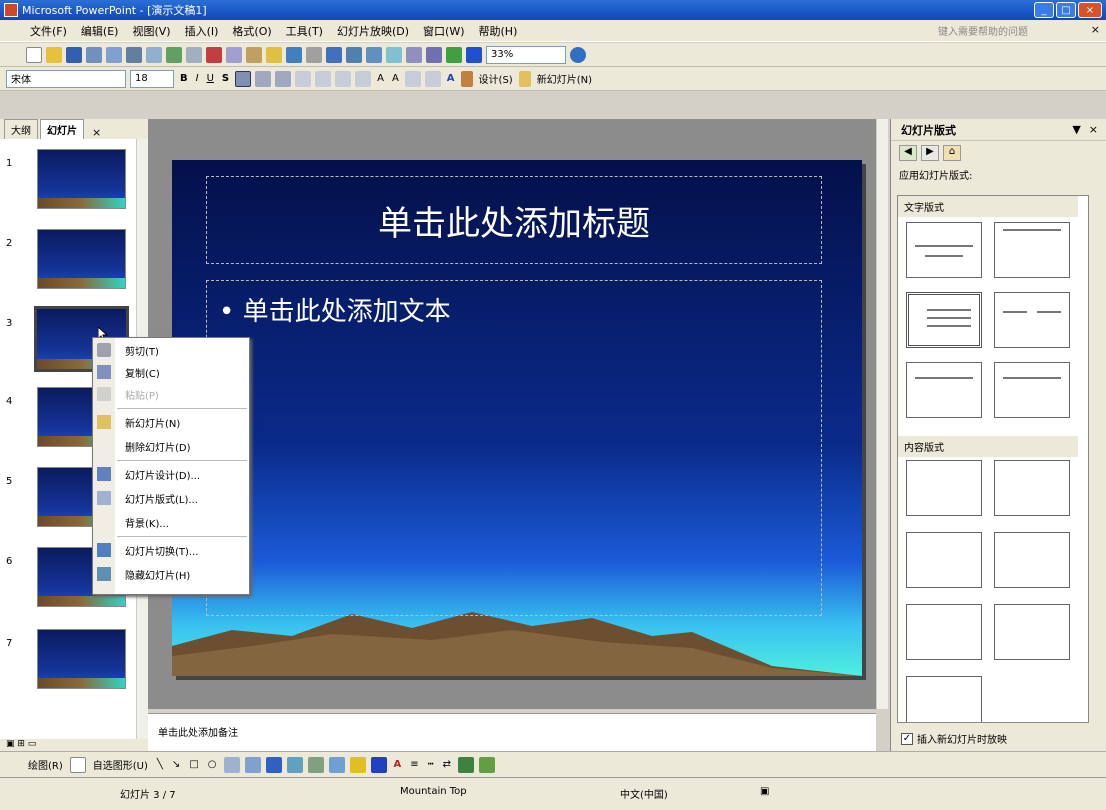 Image resolution: width=1106 pixels, height=810 pixels. Describe the element at coordinates (151, 31) in the screenshot. I see `menu-view: 视图(V)` at that location.